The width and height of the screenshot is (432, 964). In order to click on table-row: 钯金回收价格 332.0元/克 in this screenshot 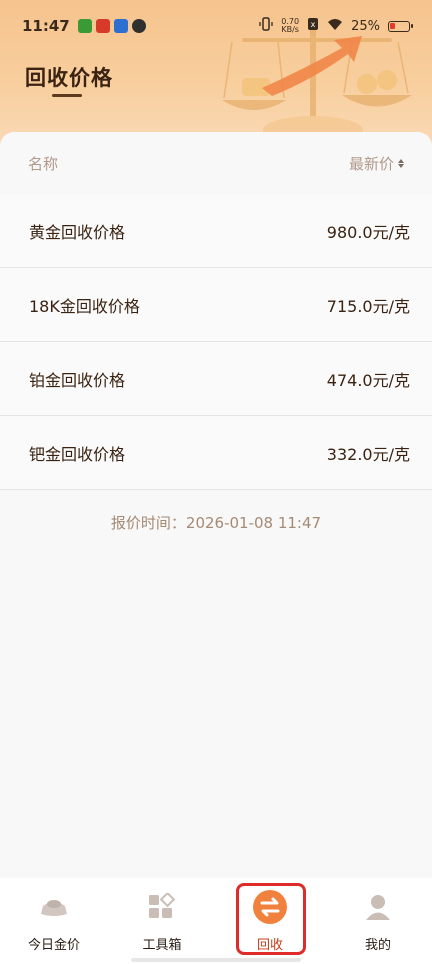, I will do `click(216, 453)`.